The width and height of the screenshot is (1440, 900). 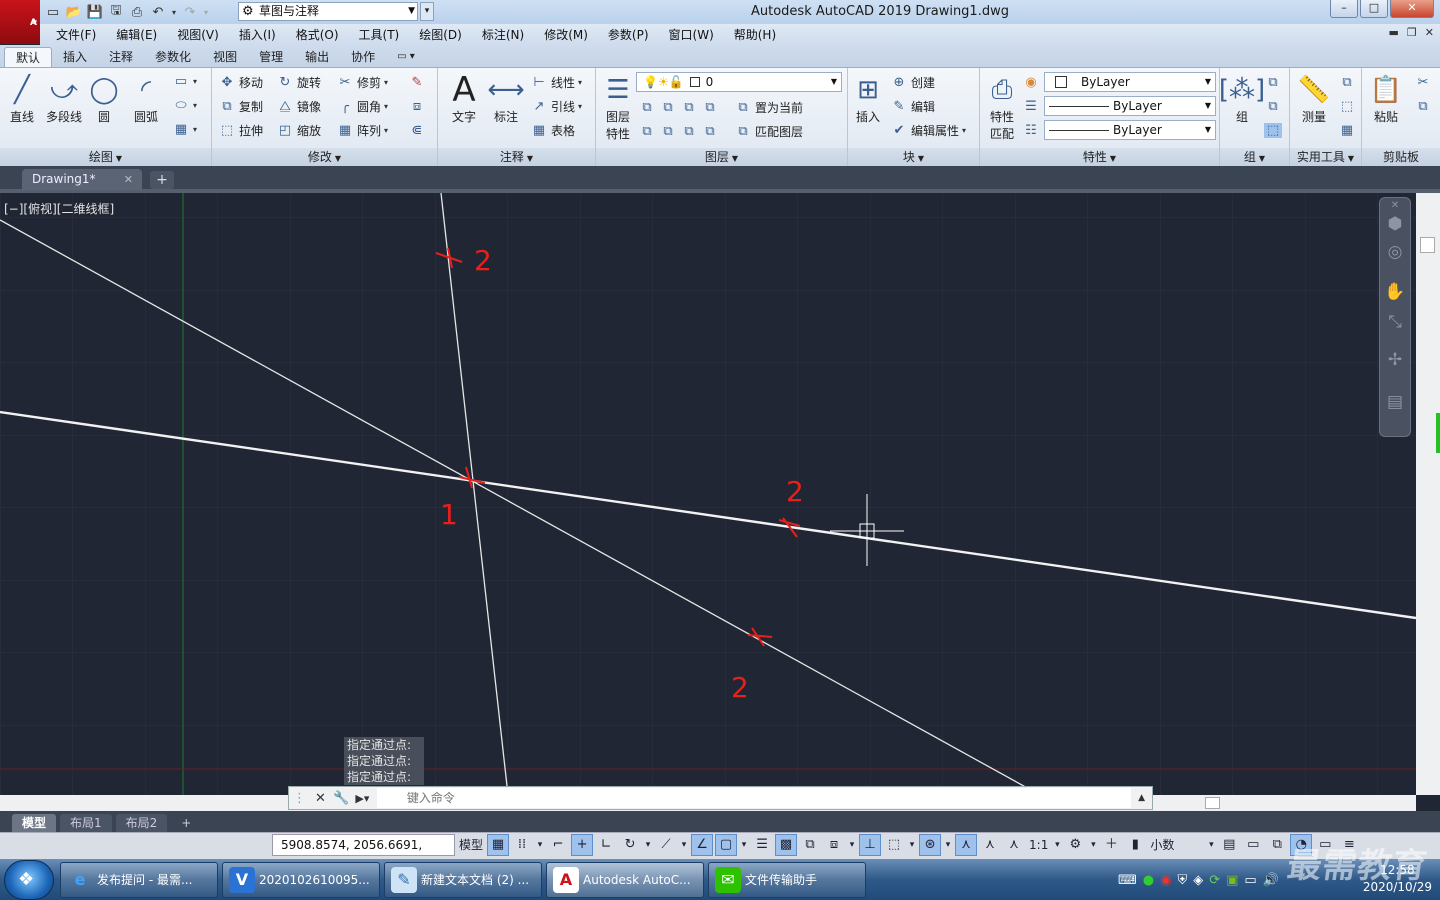 I want to click on copy-button: ⧉ 复制, so click(x=240, y=106).